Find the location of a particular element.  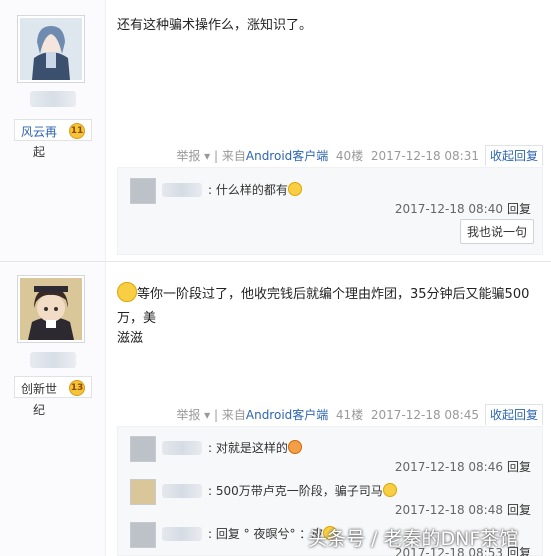

post-content: 还有这种骗术操作么，涨知识了。 is located at coordinates (215, 25).